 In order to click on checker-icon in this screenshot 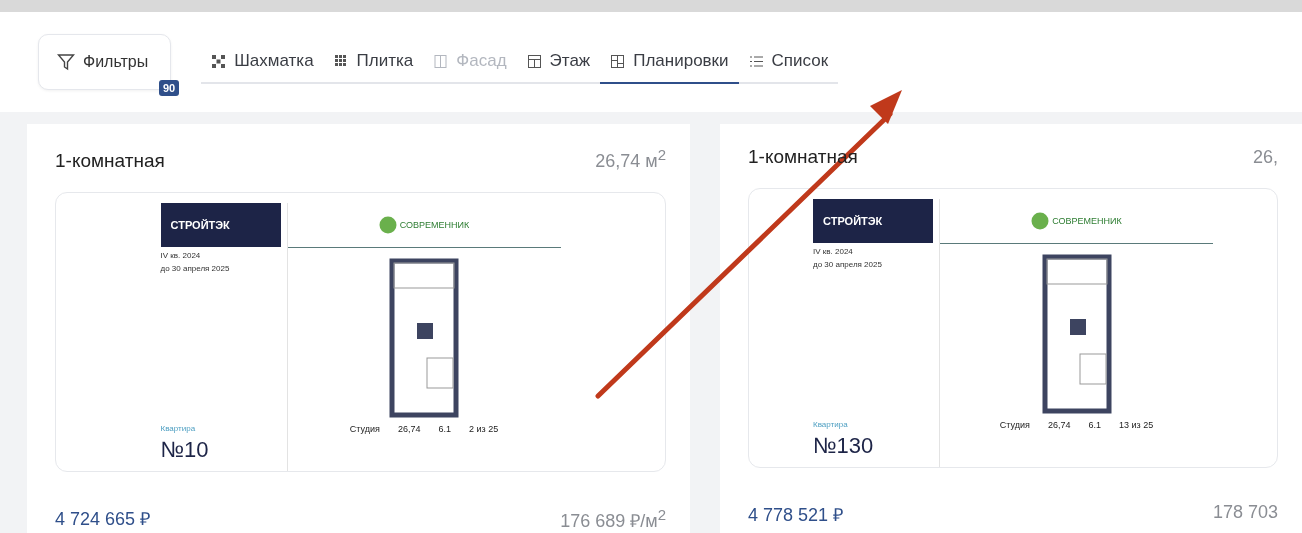, I will do `click(219, 61)`.